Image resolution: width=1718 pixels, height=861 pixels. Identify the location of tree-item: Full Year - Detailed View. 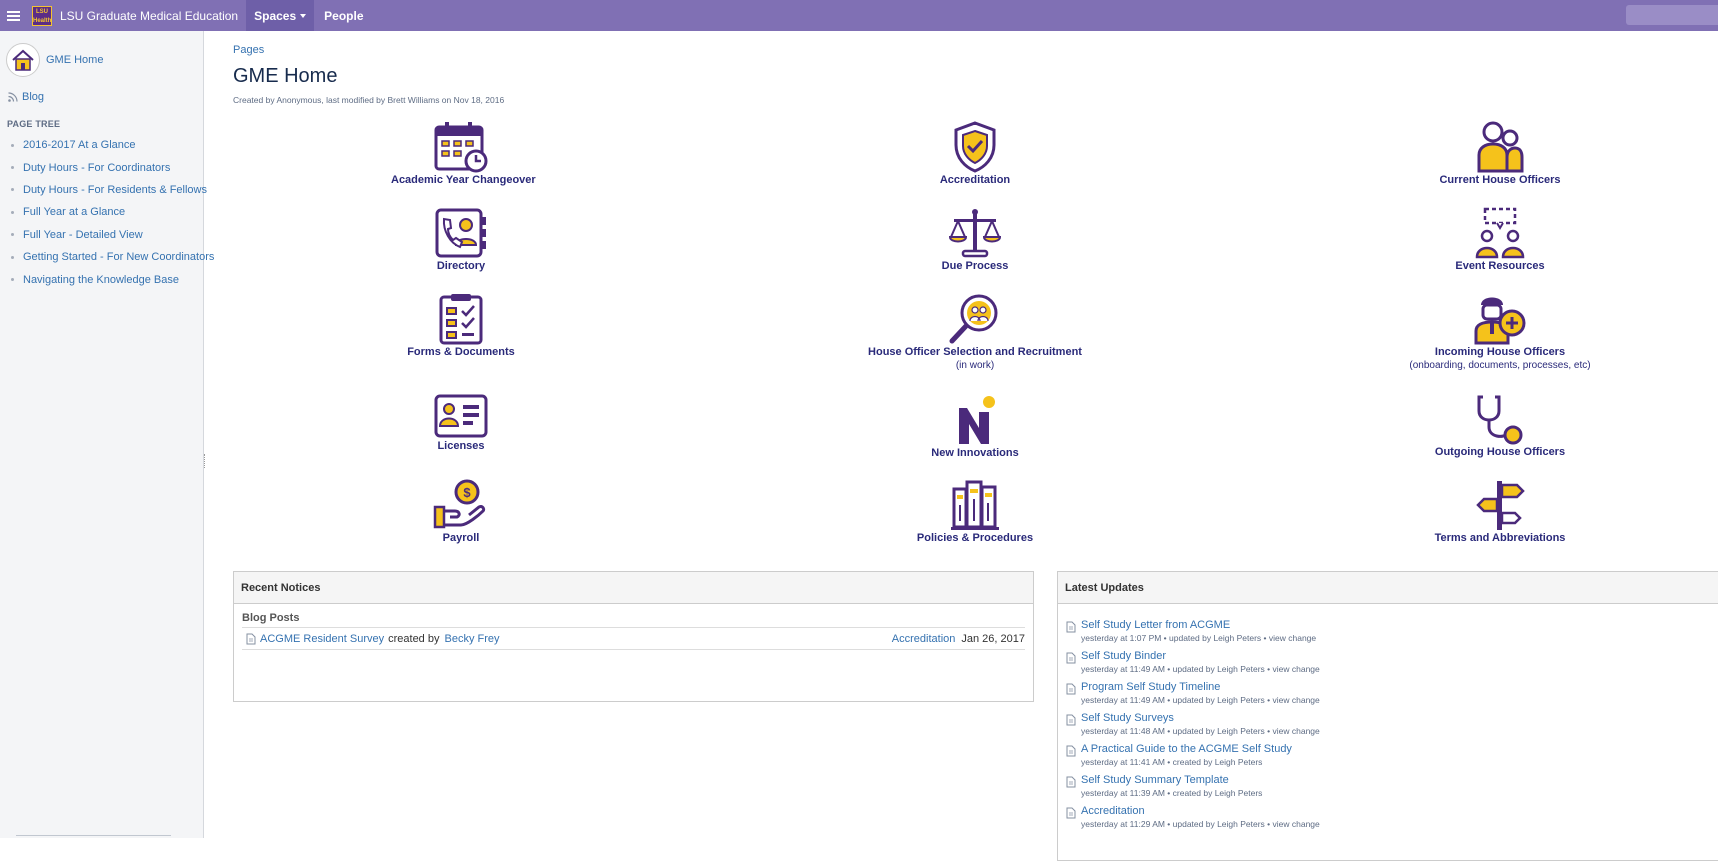
(107, 235).